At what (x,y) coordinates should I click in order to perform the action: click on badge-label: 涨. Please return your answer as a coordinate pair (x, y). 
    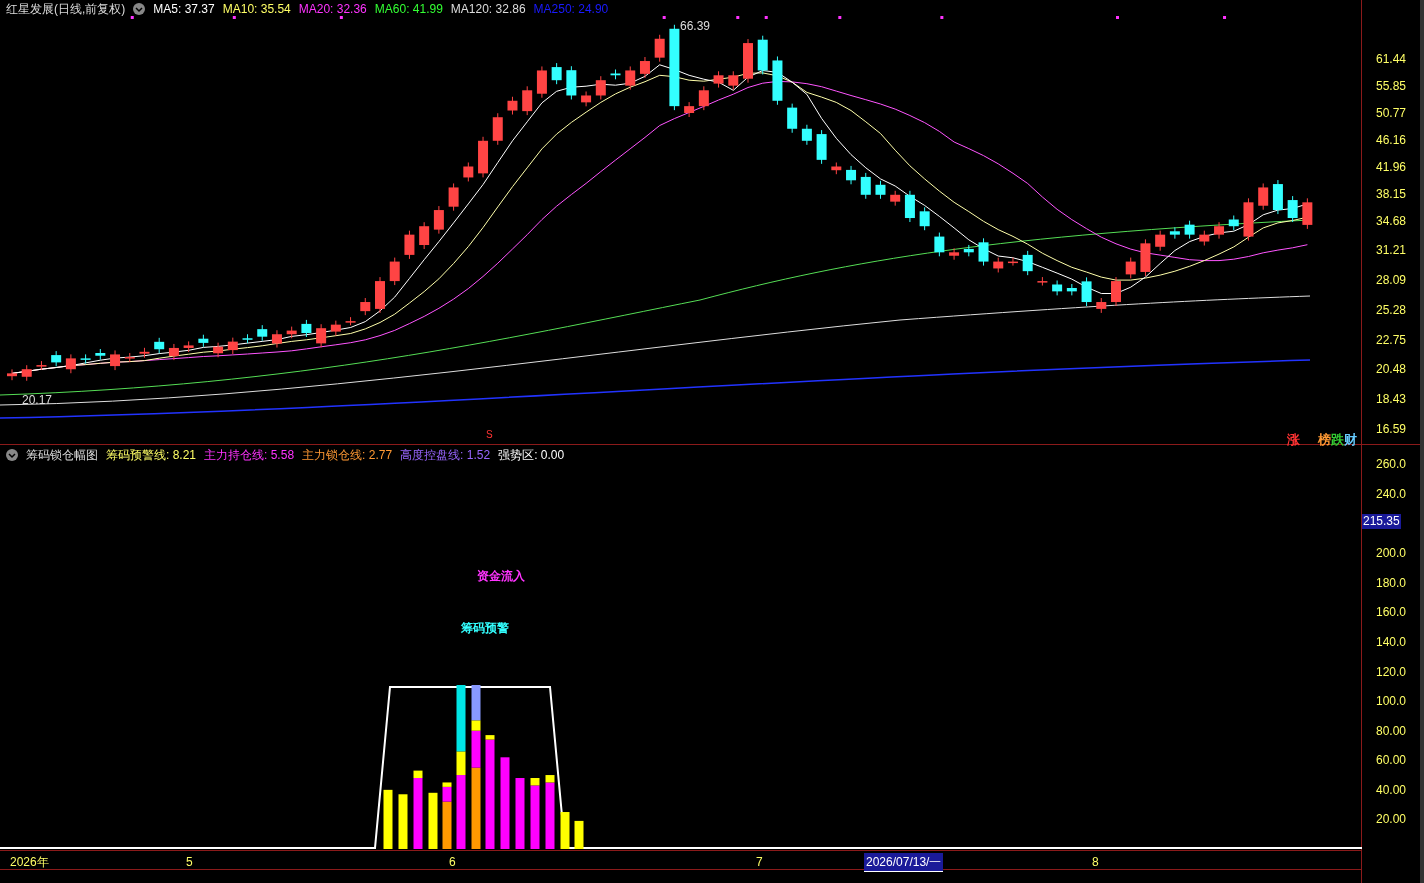
    Looking at the image, I should click on (1293, 440).